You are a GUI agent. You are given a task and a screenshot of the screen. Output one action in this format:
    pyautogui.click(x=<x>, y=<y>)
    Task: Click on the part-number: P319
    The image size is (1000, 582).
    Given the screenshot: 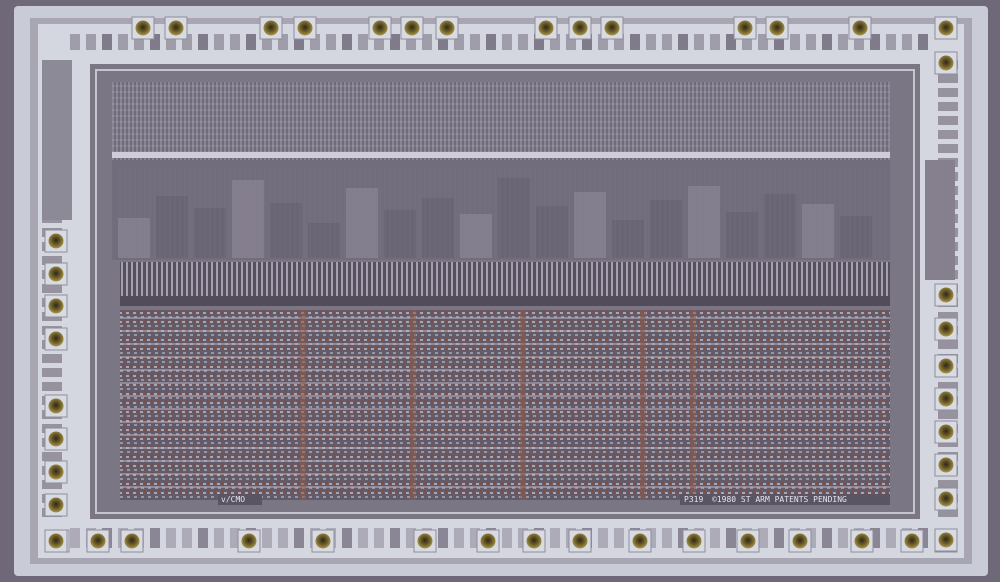 What is the action you would take?
    pyautogui.click(x=693, y=499)
    